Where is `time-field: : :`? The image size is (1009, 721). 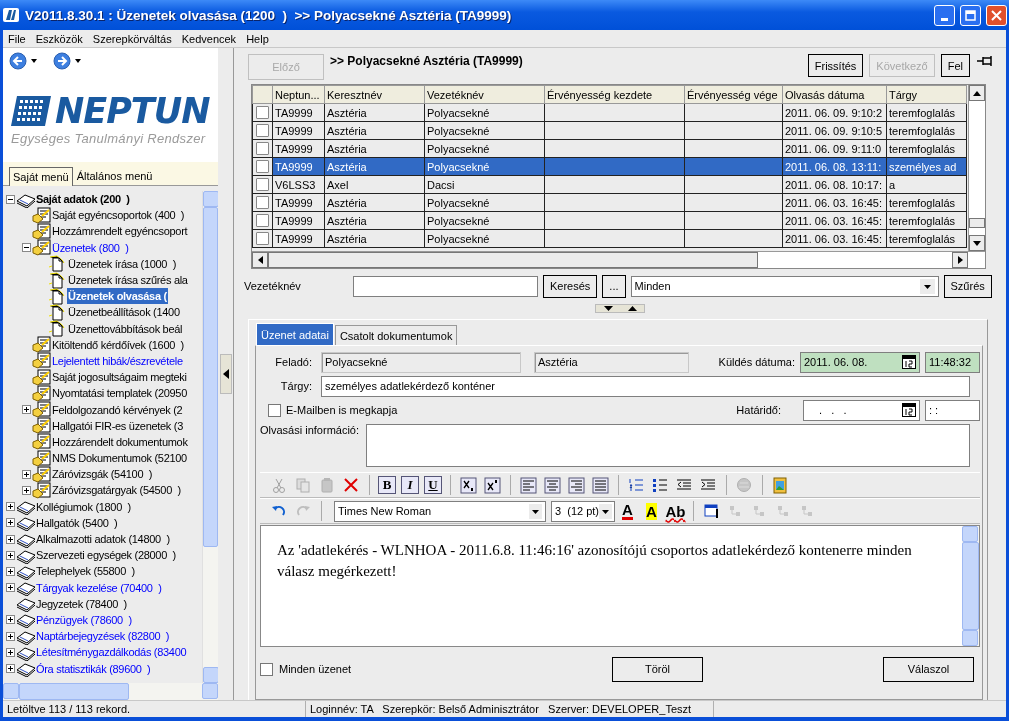
time-field: : : is located at coordinates (952, 410).